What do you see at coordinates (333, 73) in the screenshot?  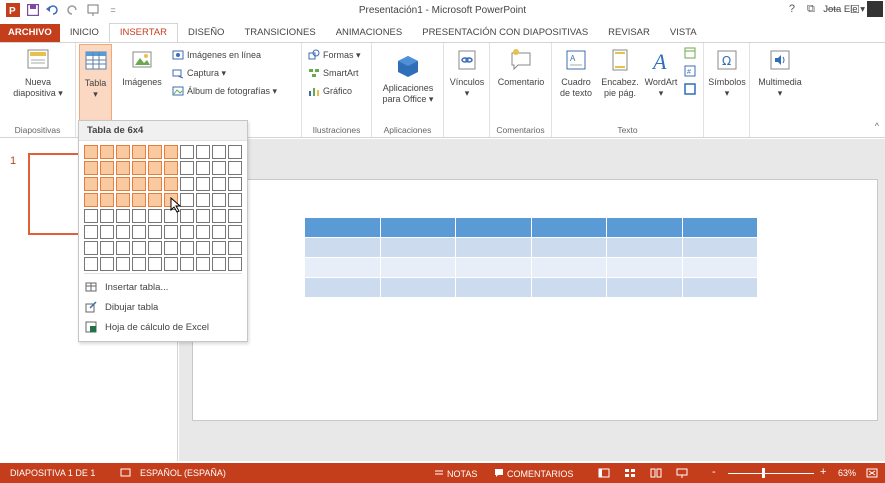 I see `smartart-button: SmartArt` at bounding box center [333, 73].